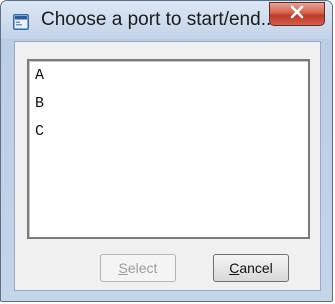  I want to click on select-button-label: elect, so click(142, 268).